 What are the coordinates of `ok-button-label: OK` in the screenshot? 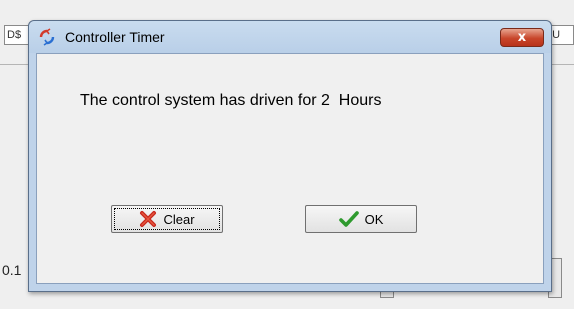 It's located at (374, 219).